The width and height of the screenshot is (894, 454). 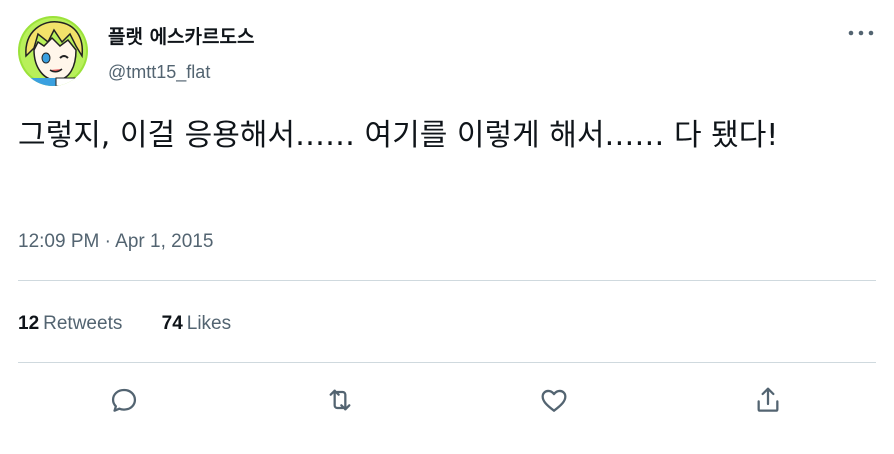 I want to click on like-button, so click(x=554, y=400).